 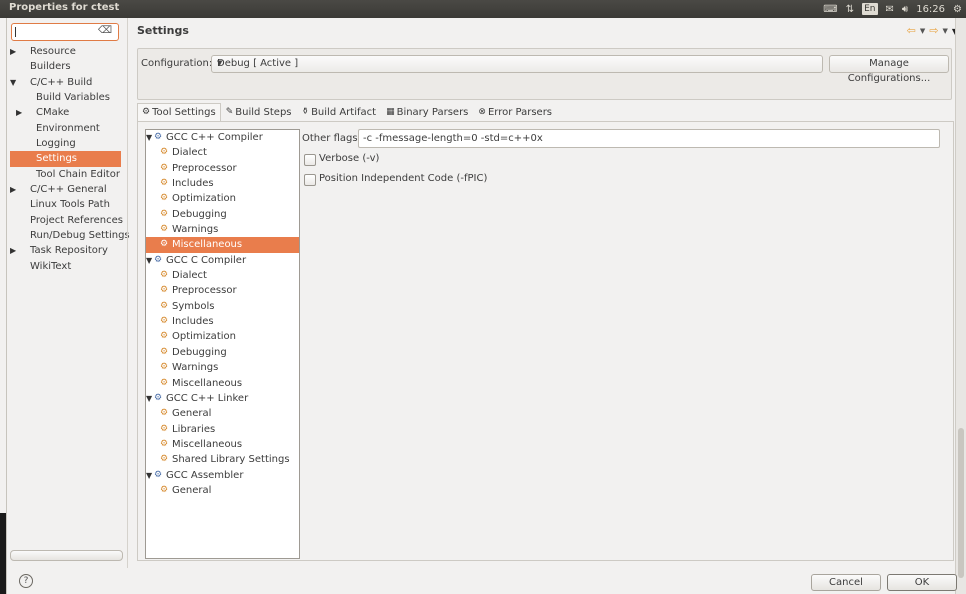 What do you see at coordinates (189, 153) in the screenshot?
I see `tree-item-label: Dialect` at bounding box center [189, 153].